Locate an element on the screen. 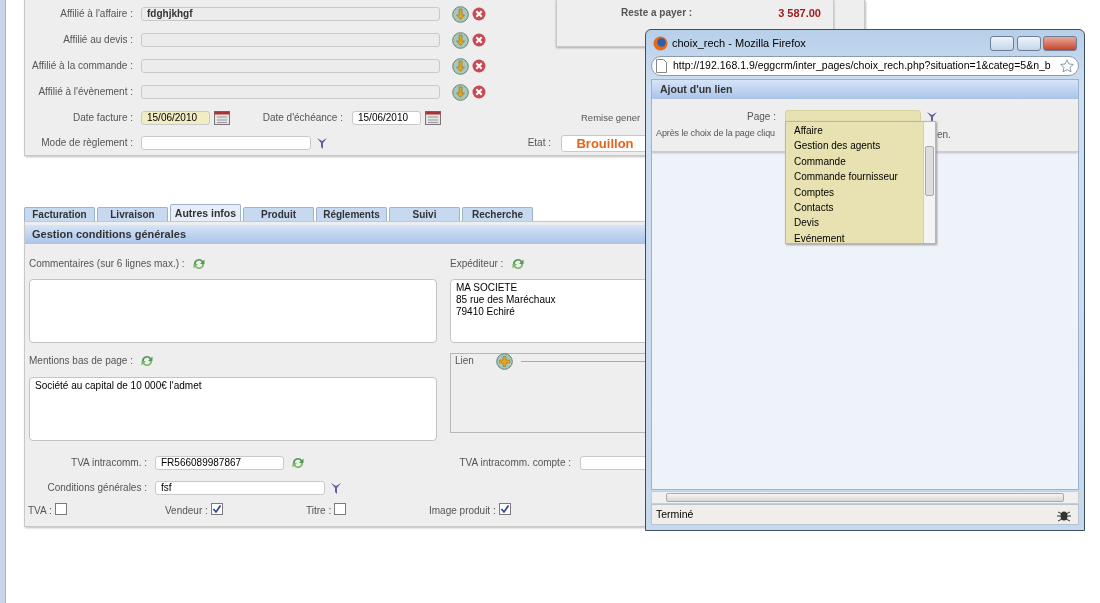  field-label: Affilié au devis : is located at coordinates (97, 40).